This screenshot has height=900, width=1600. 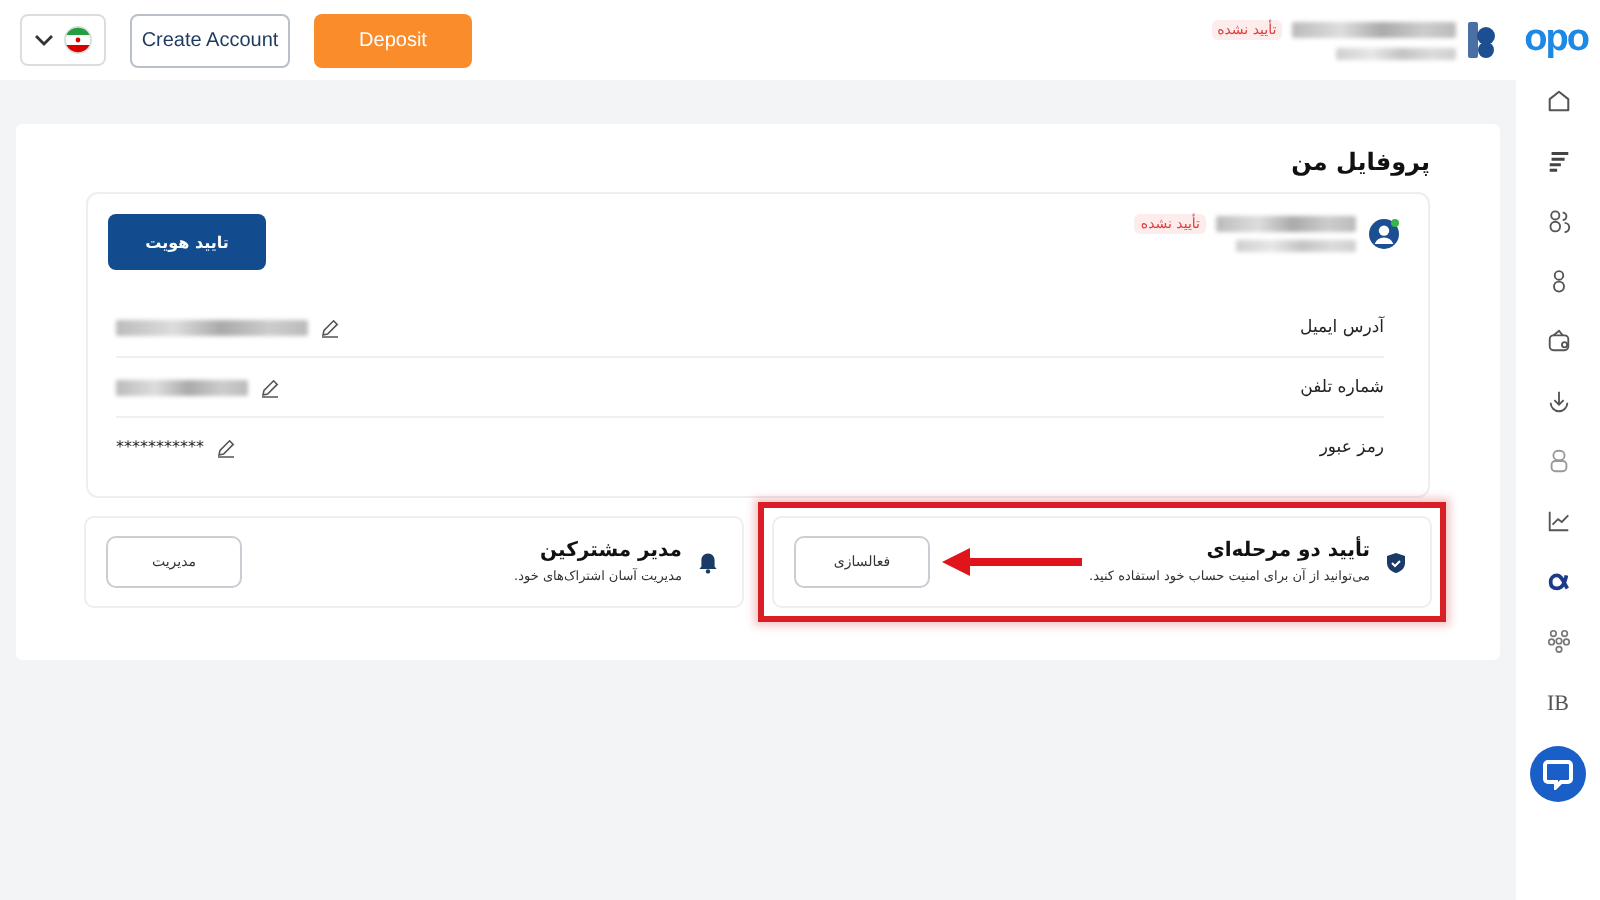 I want to click on chevron-down-icon, so click(x=44, y=40).